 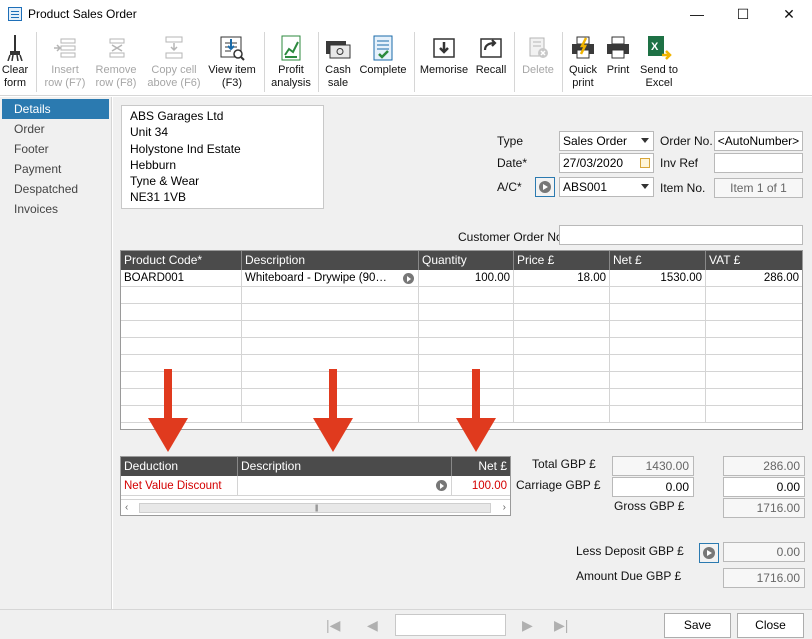 What do you see at coordinates (466, 260) in the screenshot?
I see `column-header-quantity: Quantity` at bounding box center [466, 260].